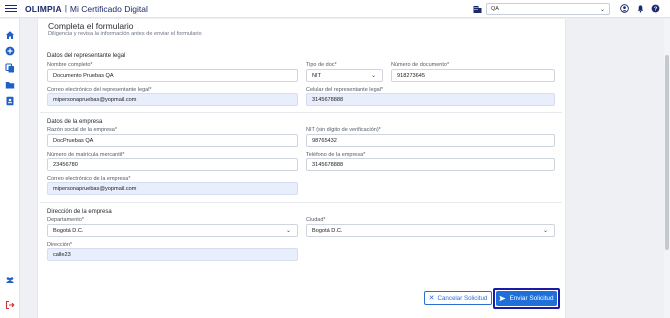 The width and height of the screenshot is (670, 318). I want to click on top-header: OLIMPIA | Mi Certificado Digital QA ⌄ ?, so click(335, 9).